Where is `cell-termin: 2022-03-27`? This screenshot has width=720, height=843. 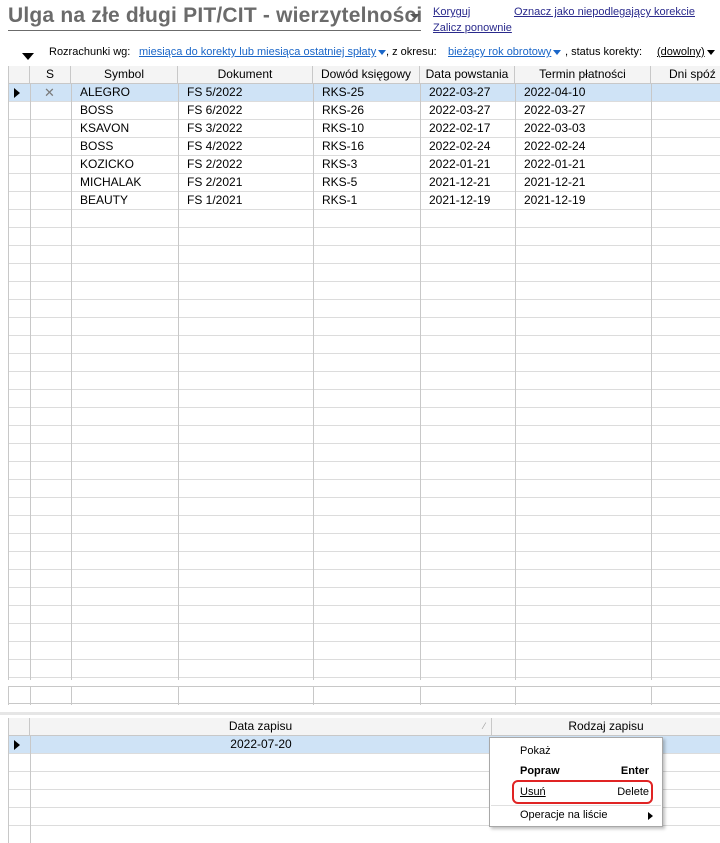 cell-termin: 2022-03-27 is located at coordinates (583, 111).